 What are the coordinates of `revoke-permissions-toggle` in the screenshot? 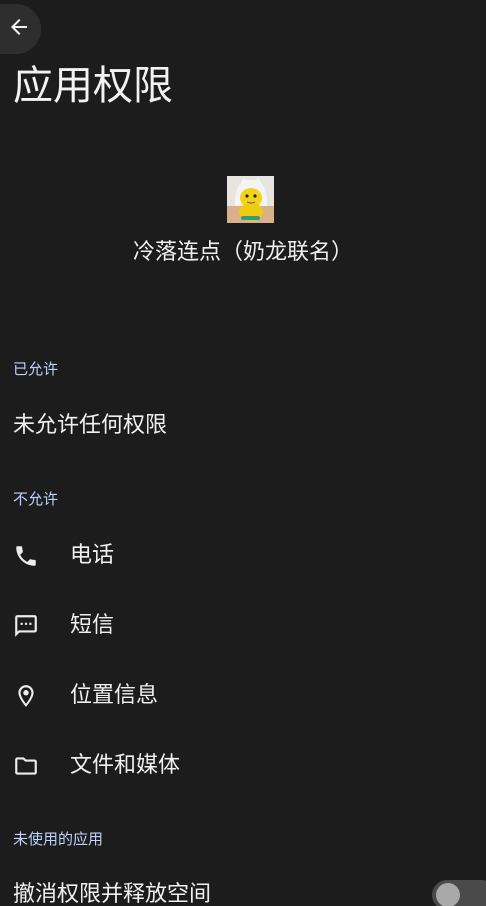 It's located at (459, 893).